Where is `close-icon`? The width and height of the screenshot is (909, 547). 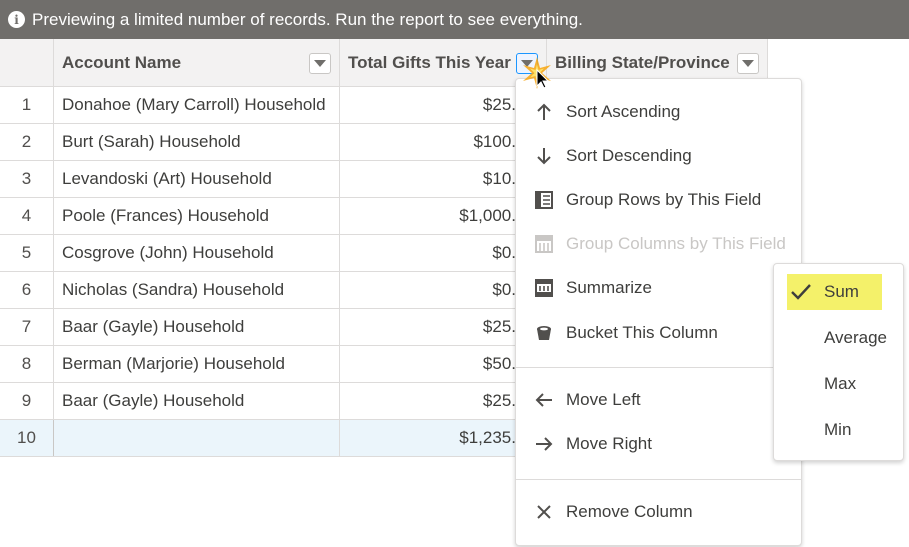 close-icon is located at coordinates (544, 512).